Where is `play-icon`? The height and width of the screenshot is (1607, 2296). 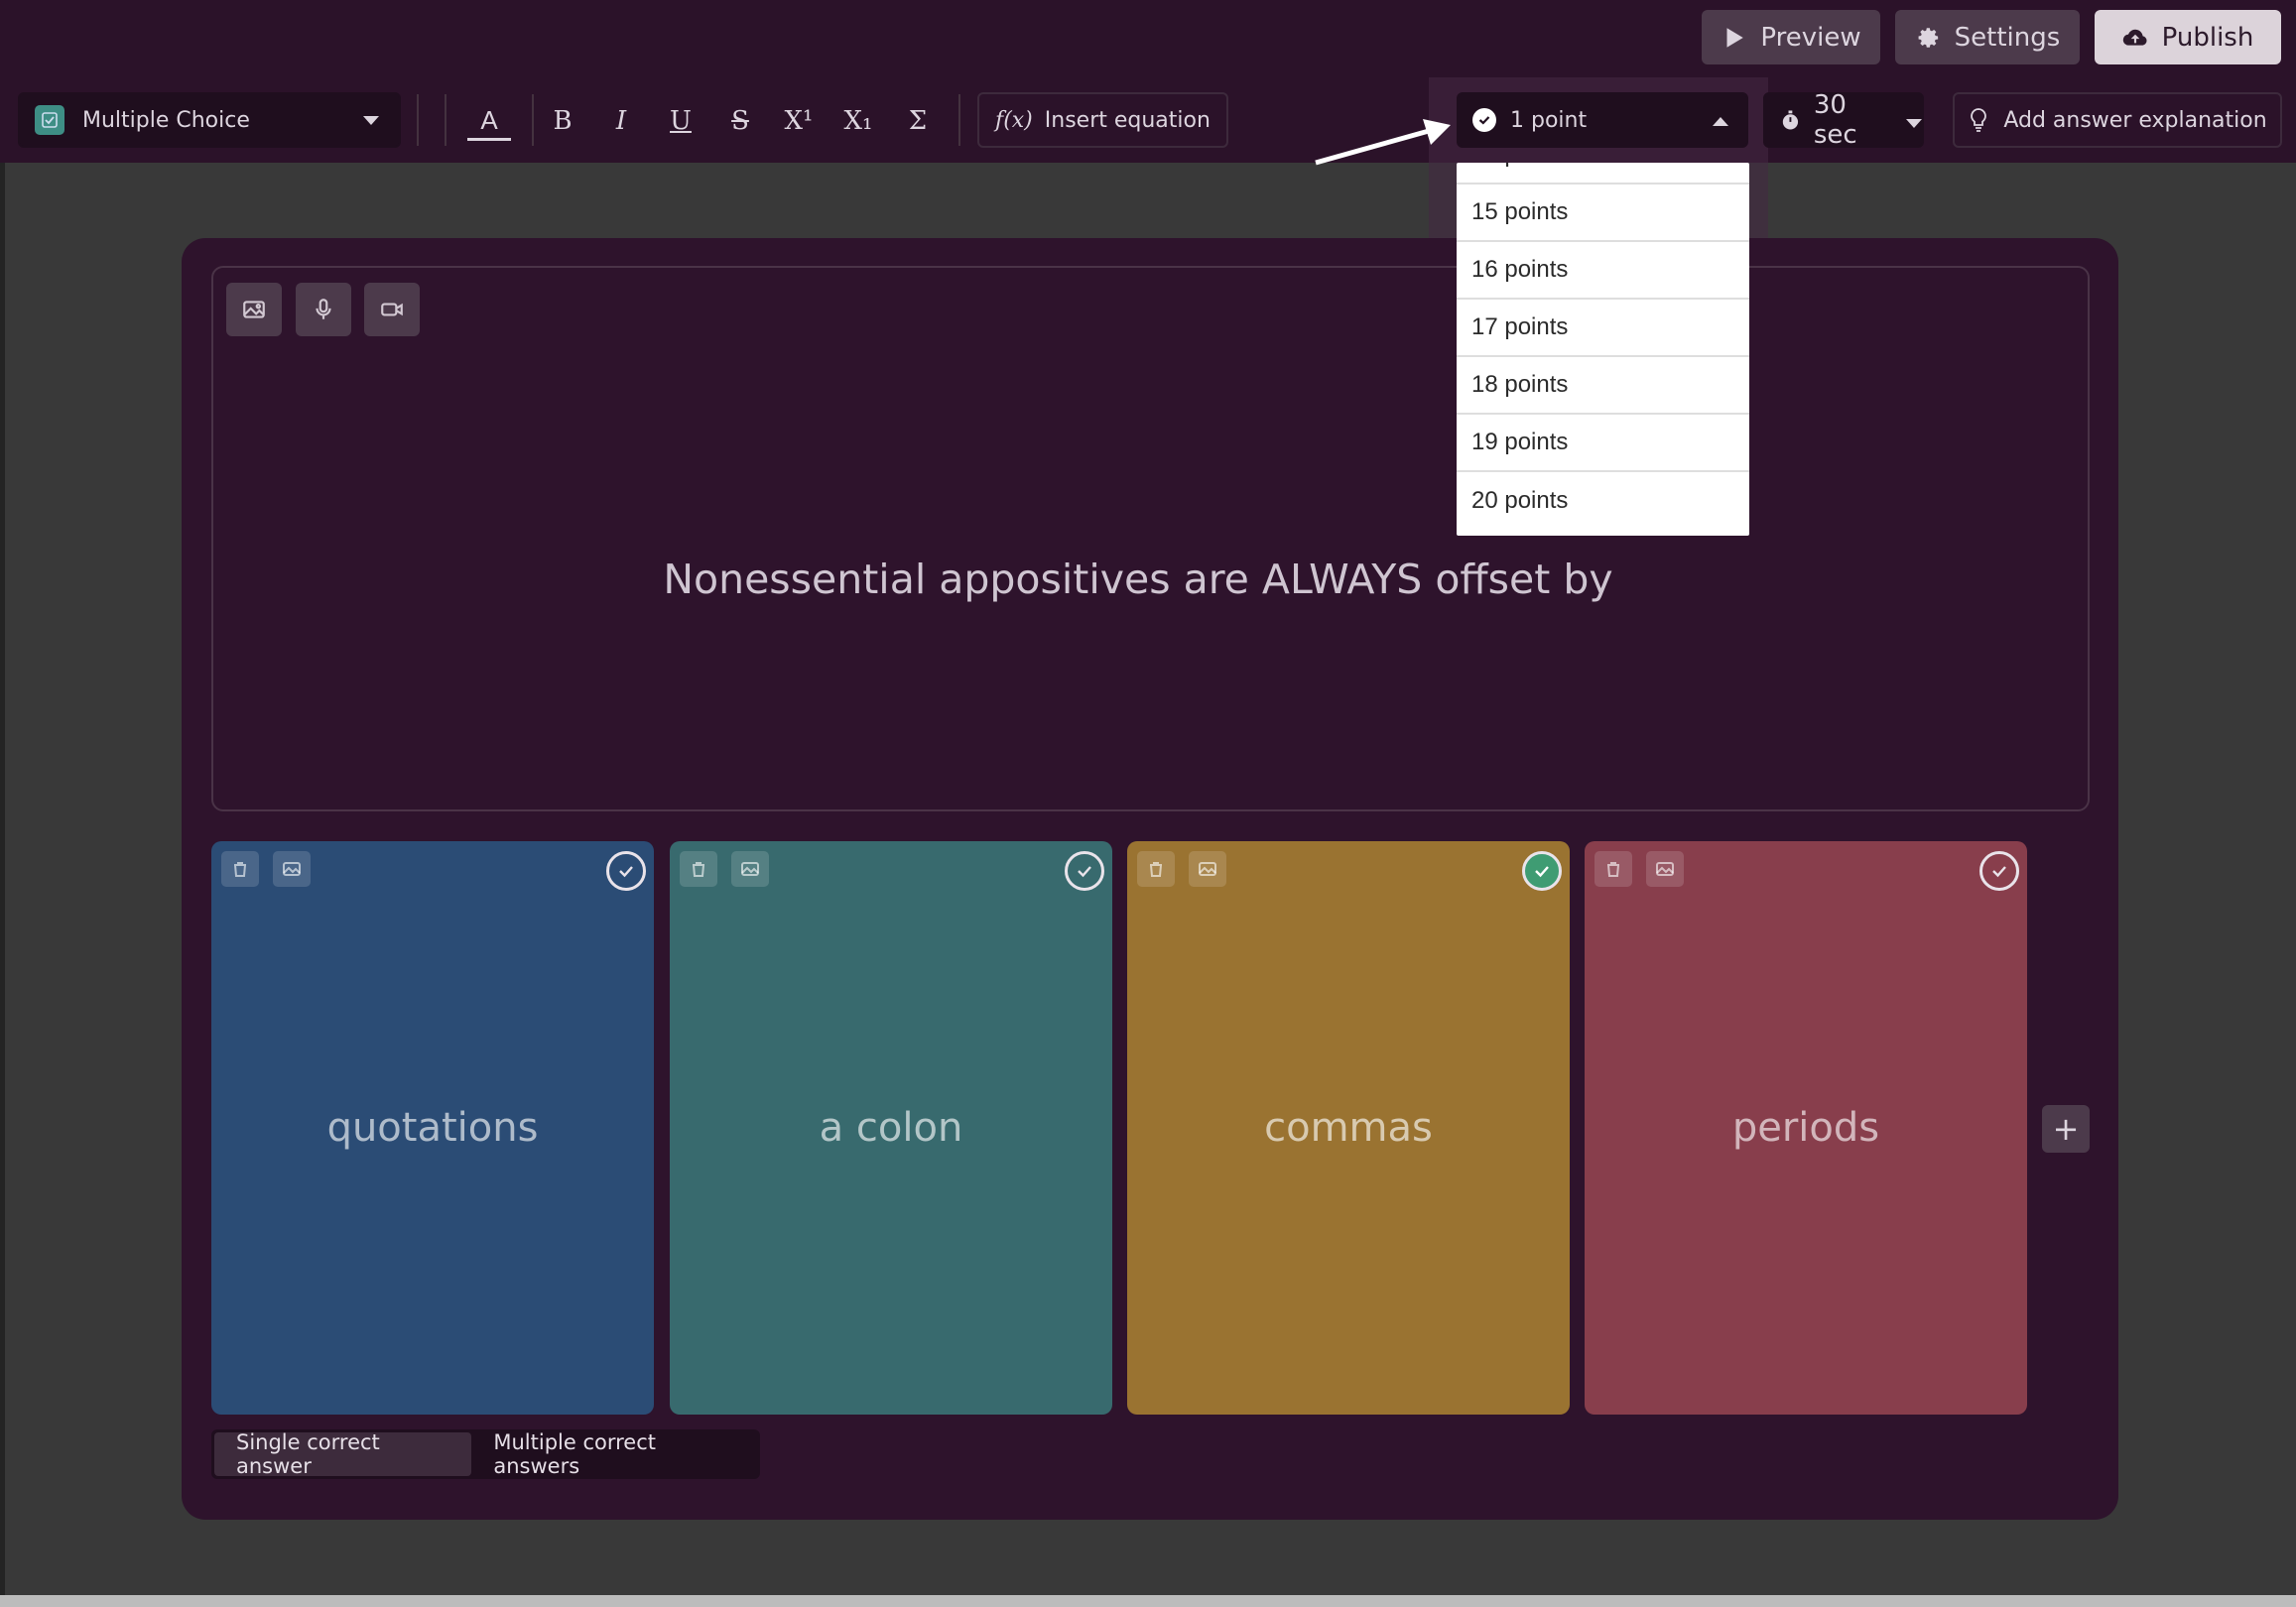 play-icon is located at coordinates (1735, 37).